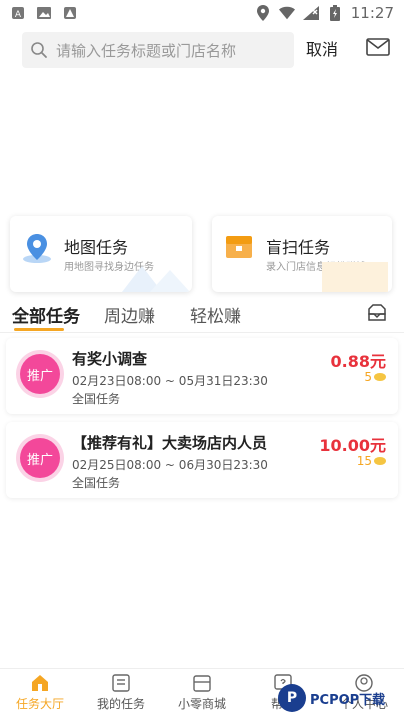 The image size is (404, 721). I want to click on task-coins: 15, so click(371, 461).